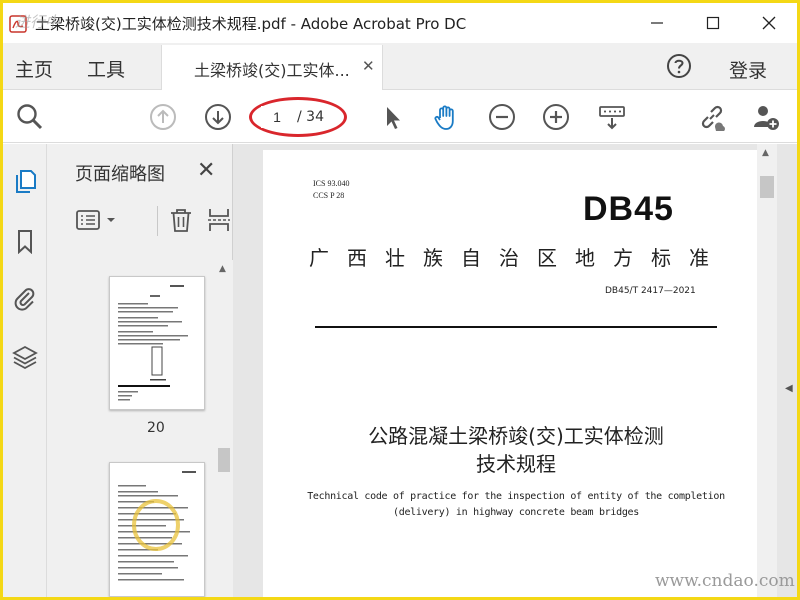  I want to click on document-title-line2: 技术规程, so click(516, 464).